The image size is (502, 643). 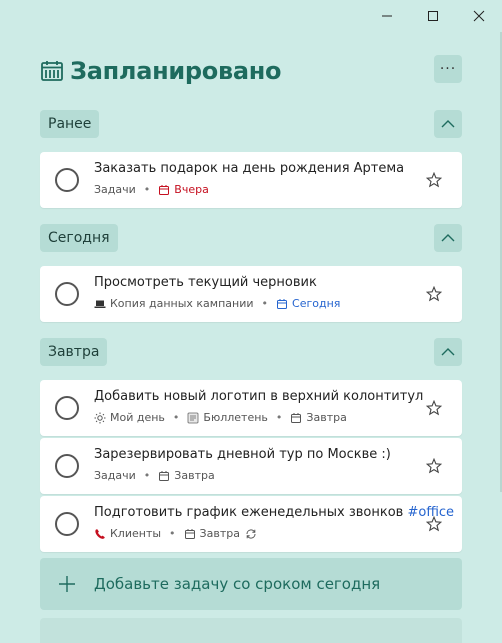 I want to click on page-header: Запланировано ···, so click(x=251, y=71).